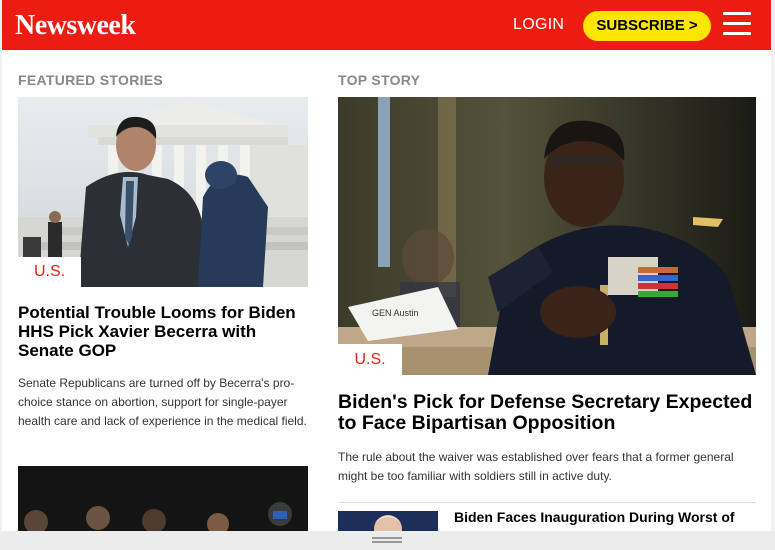 Image resolution: width=775 pixels, height=550 pixels. Describe the element at coordinates (538, 25) in the screenshot. I see `login-link: LOGIN` at that location.